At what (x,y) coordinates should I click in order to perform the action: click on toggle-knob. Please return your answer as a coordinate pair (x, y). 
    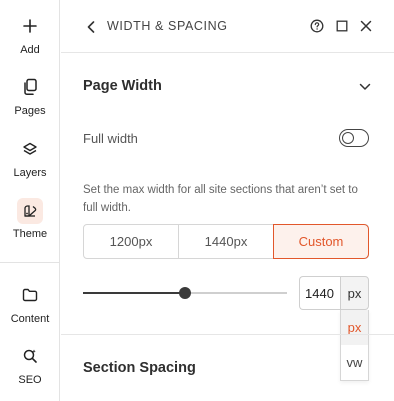
    Looking at the image, I should click on (348, 137).